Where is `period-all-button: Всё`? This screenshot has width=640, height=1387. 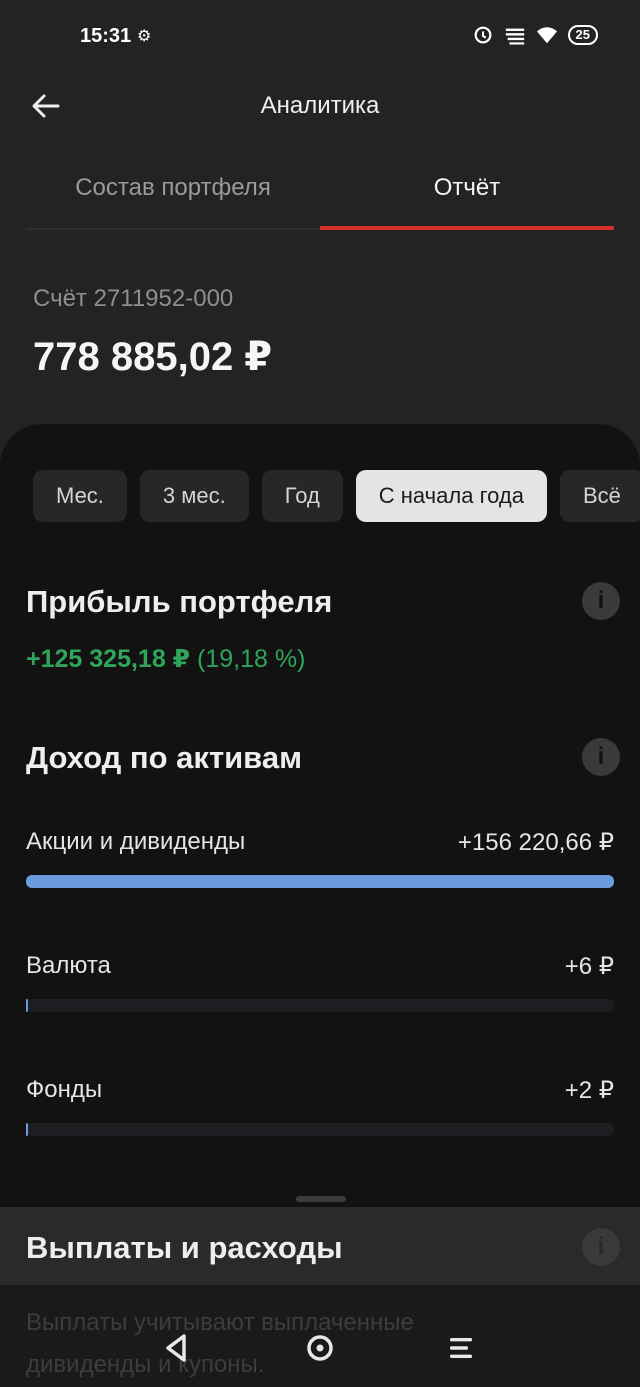 period-all-button: Всё is located at coordinates (599, 496).